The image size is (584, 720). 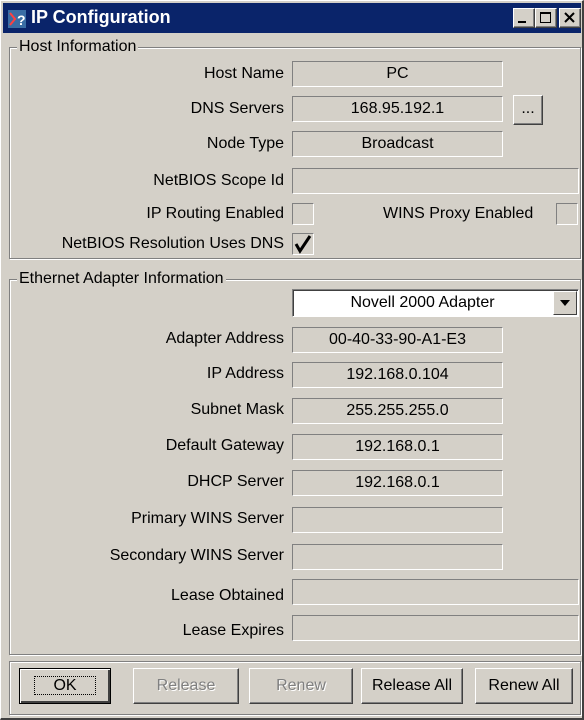 What do you see at coordinates (522, 22) in the screenshot?
I see `minimize-icon` at bounding box center [522, 22].